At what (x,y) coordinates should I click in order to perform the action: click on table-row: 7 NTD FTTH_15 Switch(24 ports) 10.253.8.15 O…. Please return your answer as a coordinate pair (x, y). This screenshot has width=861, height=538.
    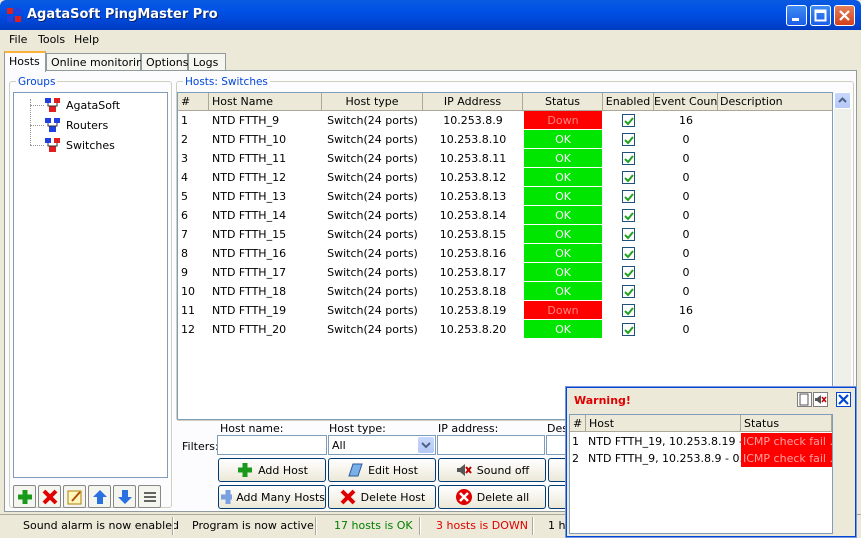
    Looking at the image, I should click on (505, 234).